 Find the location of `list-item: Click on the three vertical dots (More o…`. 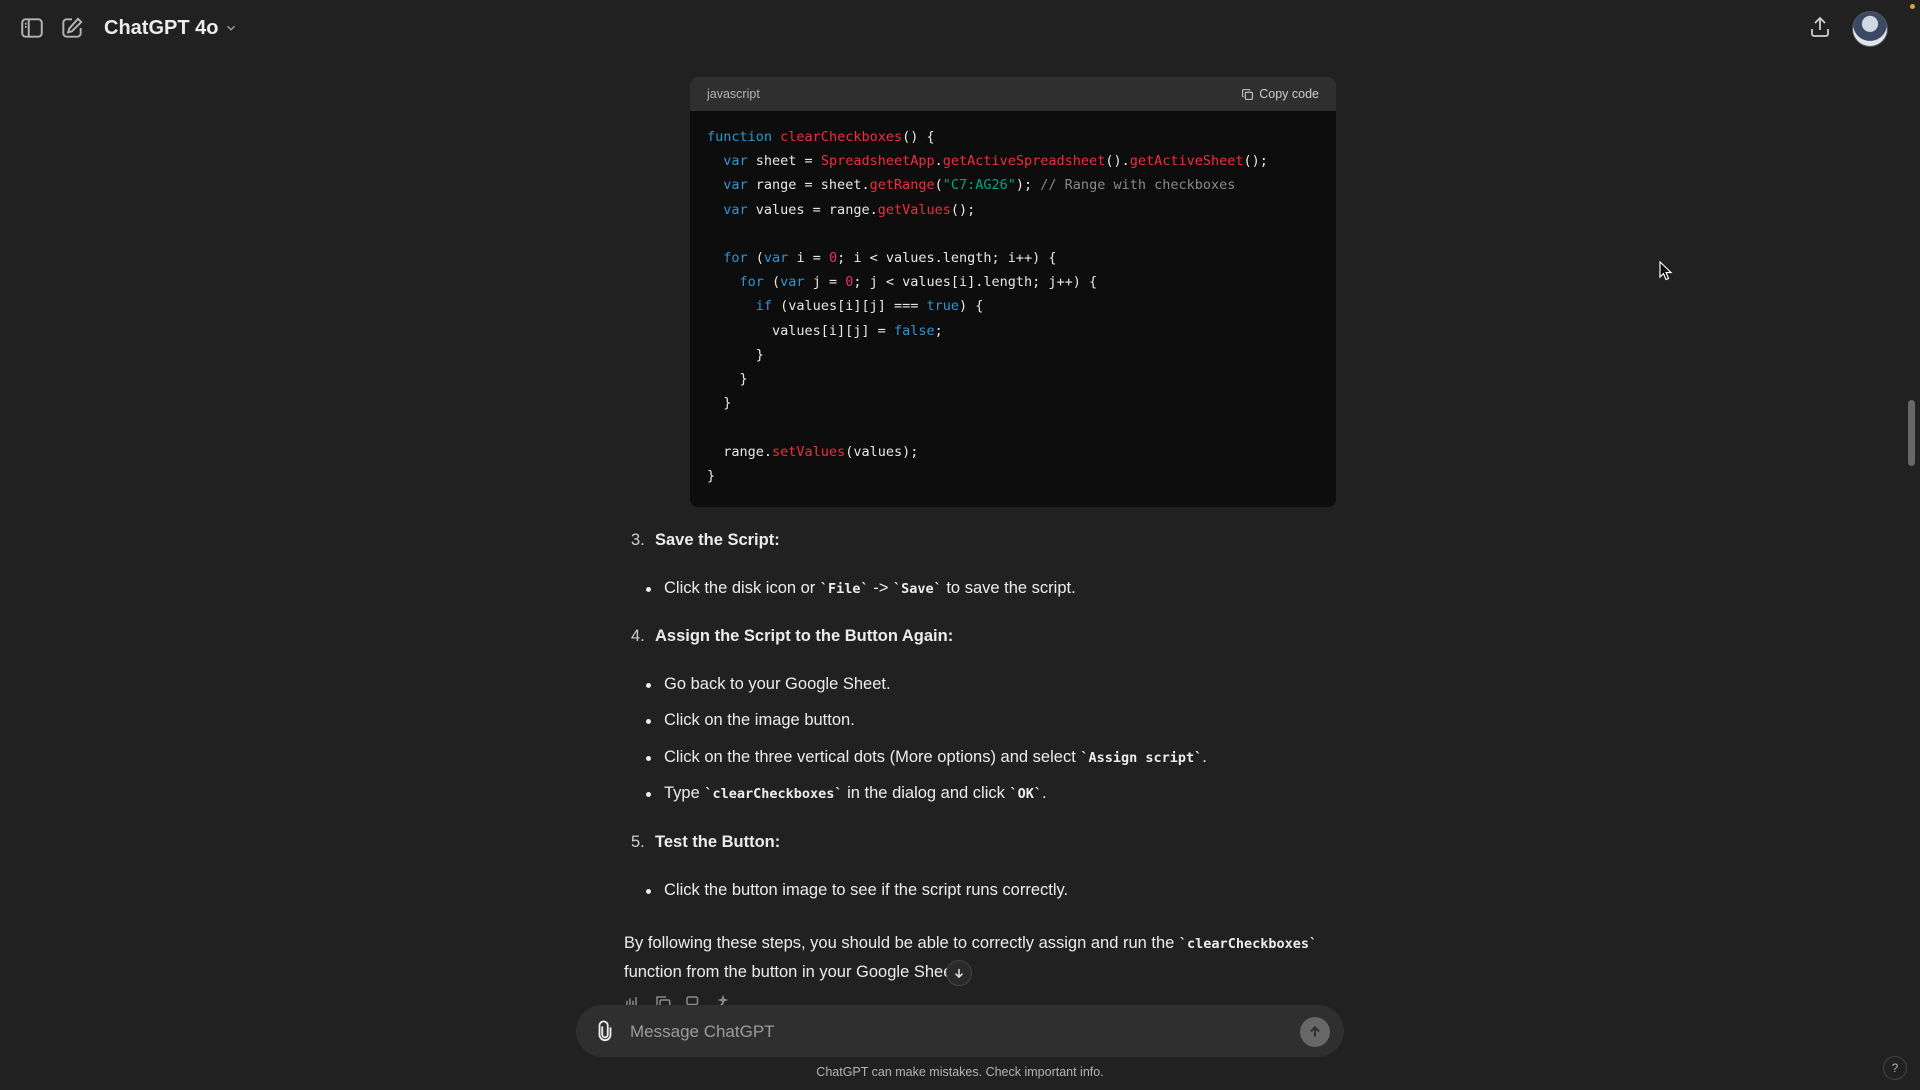

list-item: Click on the three vertical dots (More o… is located at coordinates (926, 757).